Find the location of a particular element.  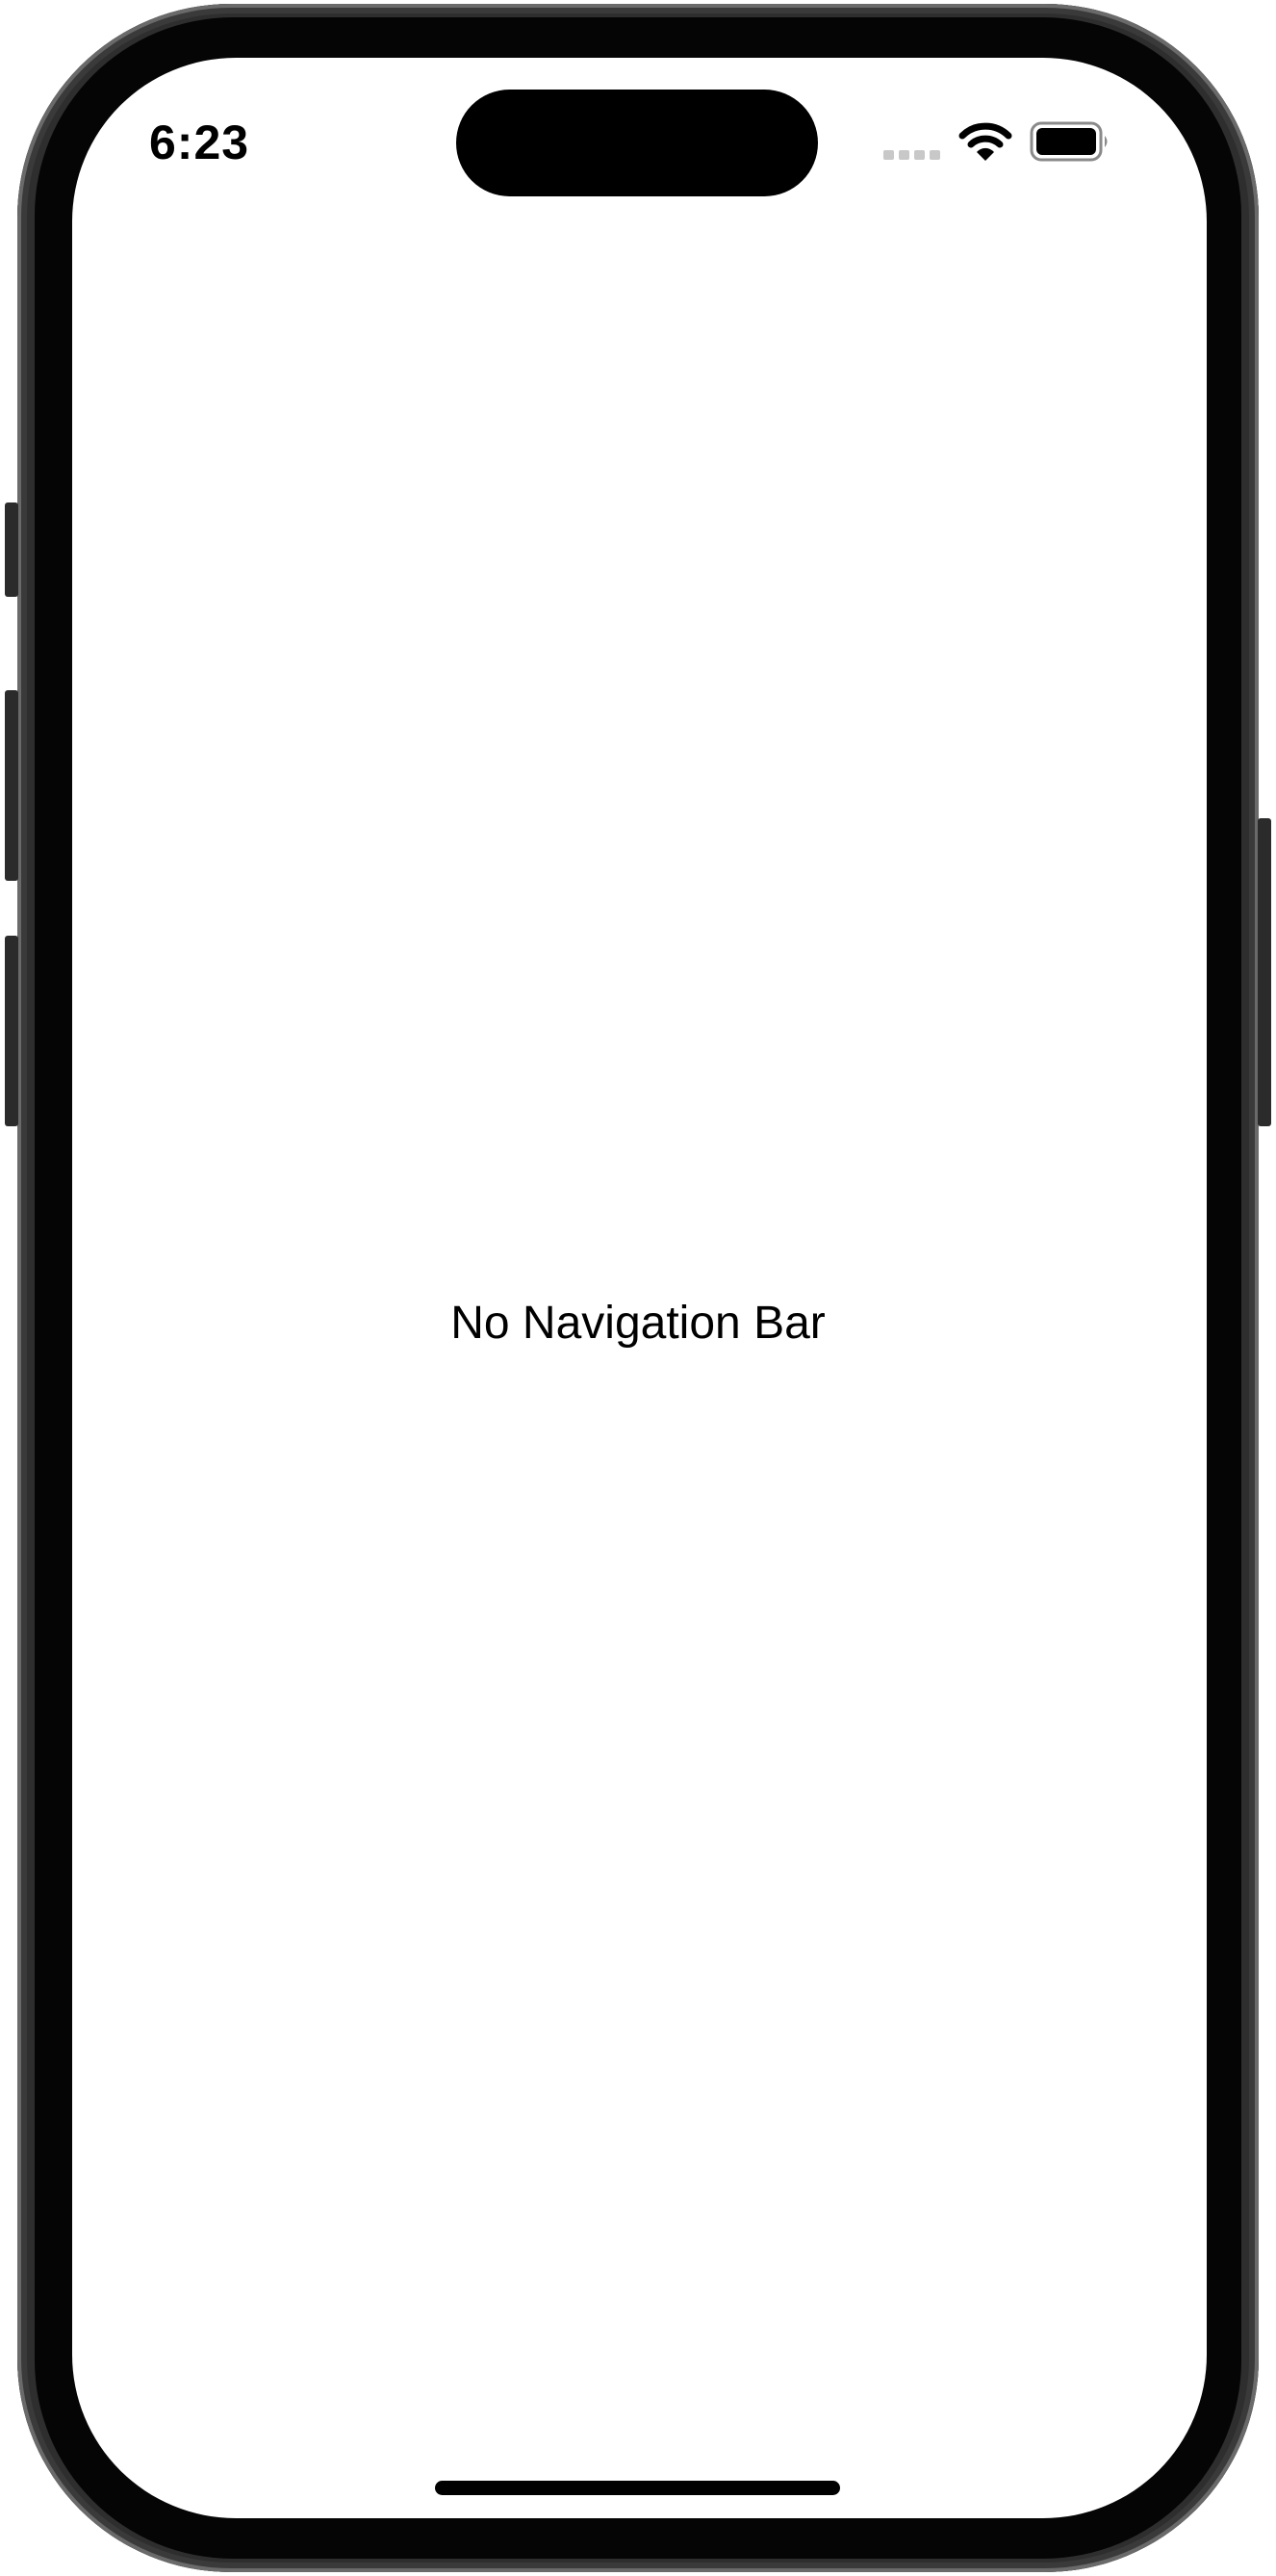

no-navigation-bar-label: No Navigation Bar is located at coordinates (638, 1324).